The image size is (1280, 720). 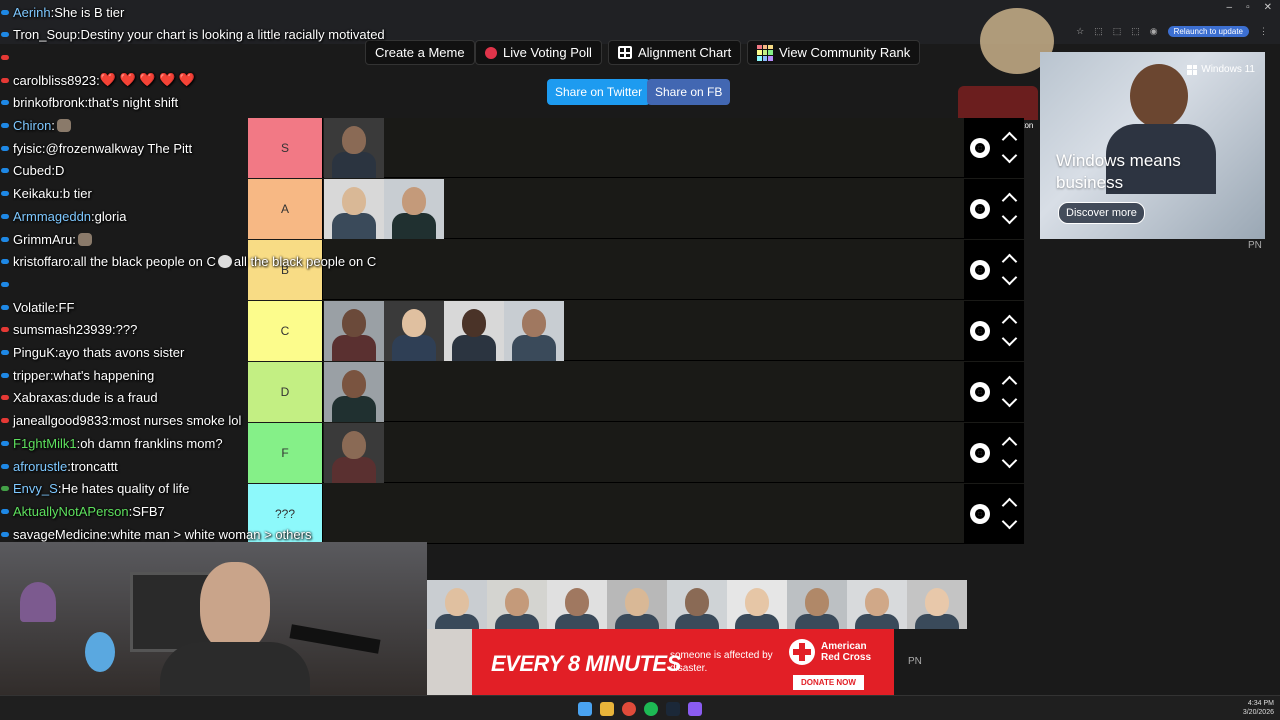 What do you see at coordinates (1154, 31) in the screenshot?
I see `profile-icon: ◉` at bounding box center [1154, 31].